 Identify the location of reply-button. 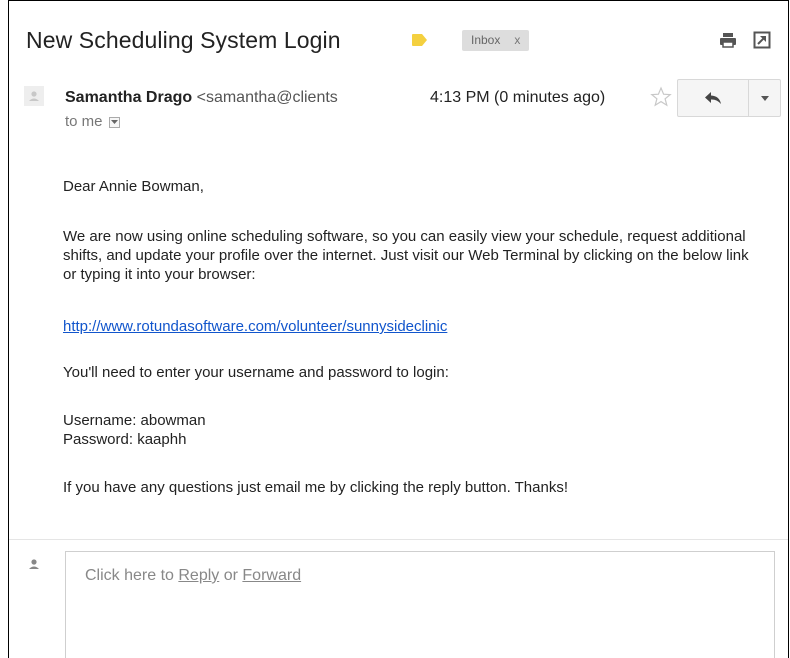
(713, 98).